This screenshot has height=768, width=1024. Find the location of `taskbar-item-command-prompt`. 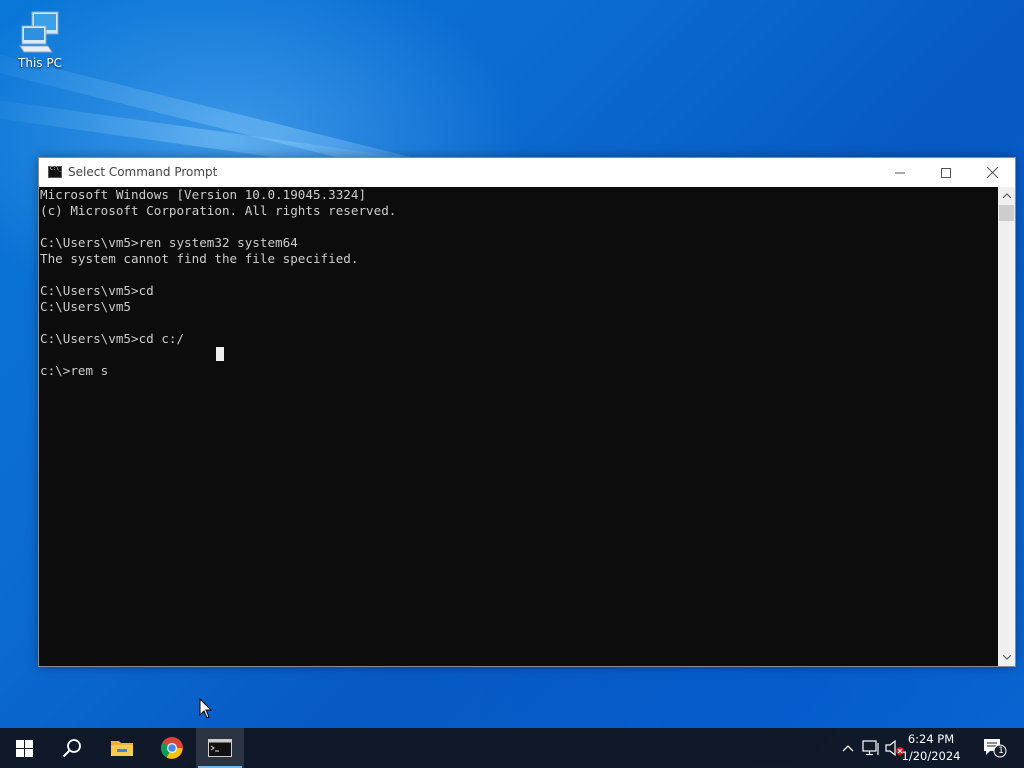

taskbar-item-command-prompt is located at coordinates (220, 748).